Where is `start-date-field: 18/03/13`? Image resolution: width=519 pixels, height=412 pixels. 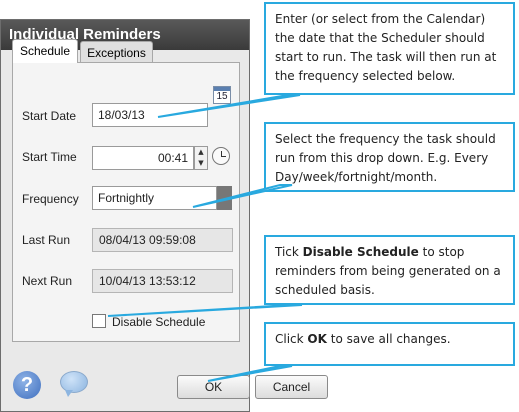
start-date-field: 18/03/13 is located at coordinates (150, 115).